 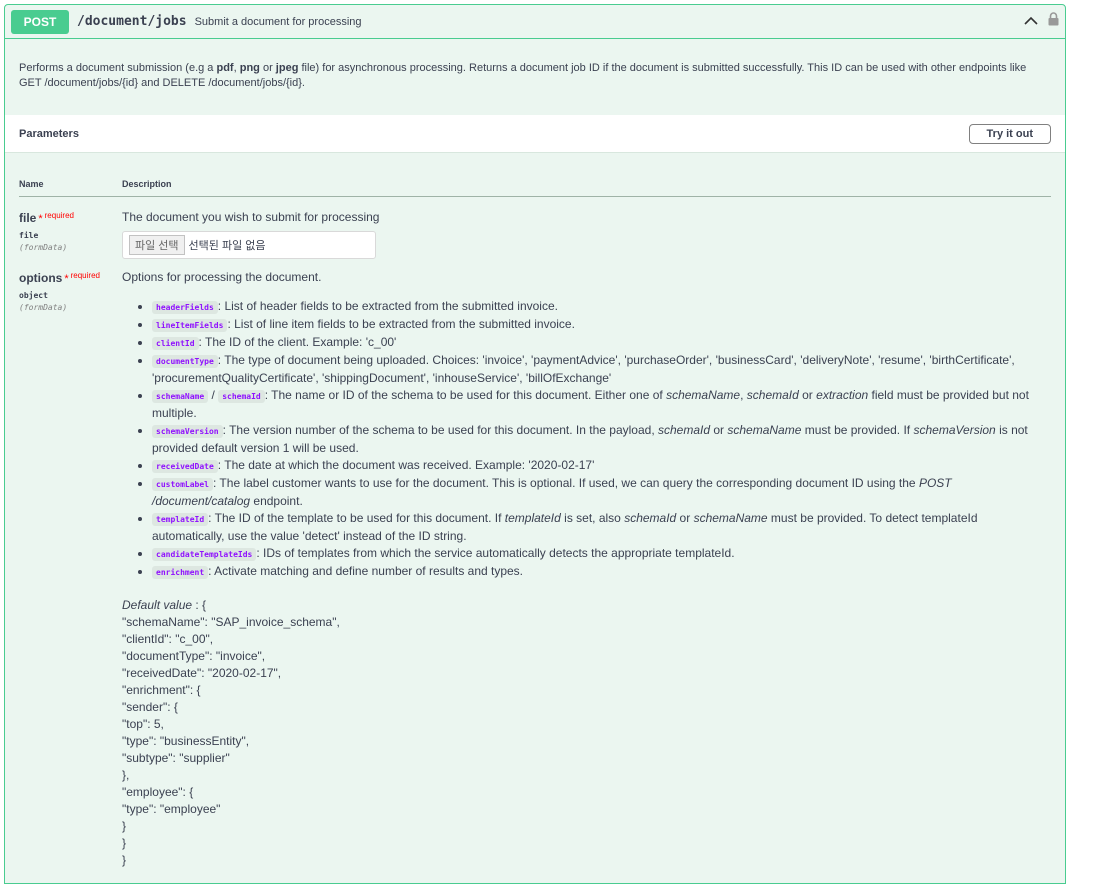 What do you see at coordinates (132, 21) in the screenshot?
I see `operation-path: /document/jobs` at bounding box center [132, 21].